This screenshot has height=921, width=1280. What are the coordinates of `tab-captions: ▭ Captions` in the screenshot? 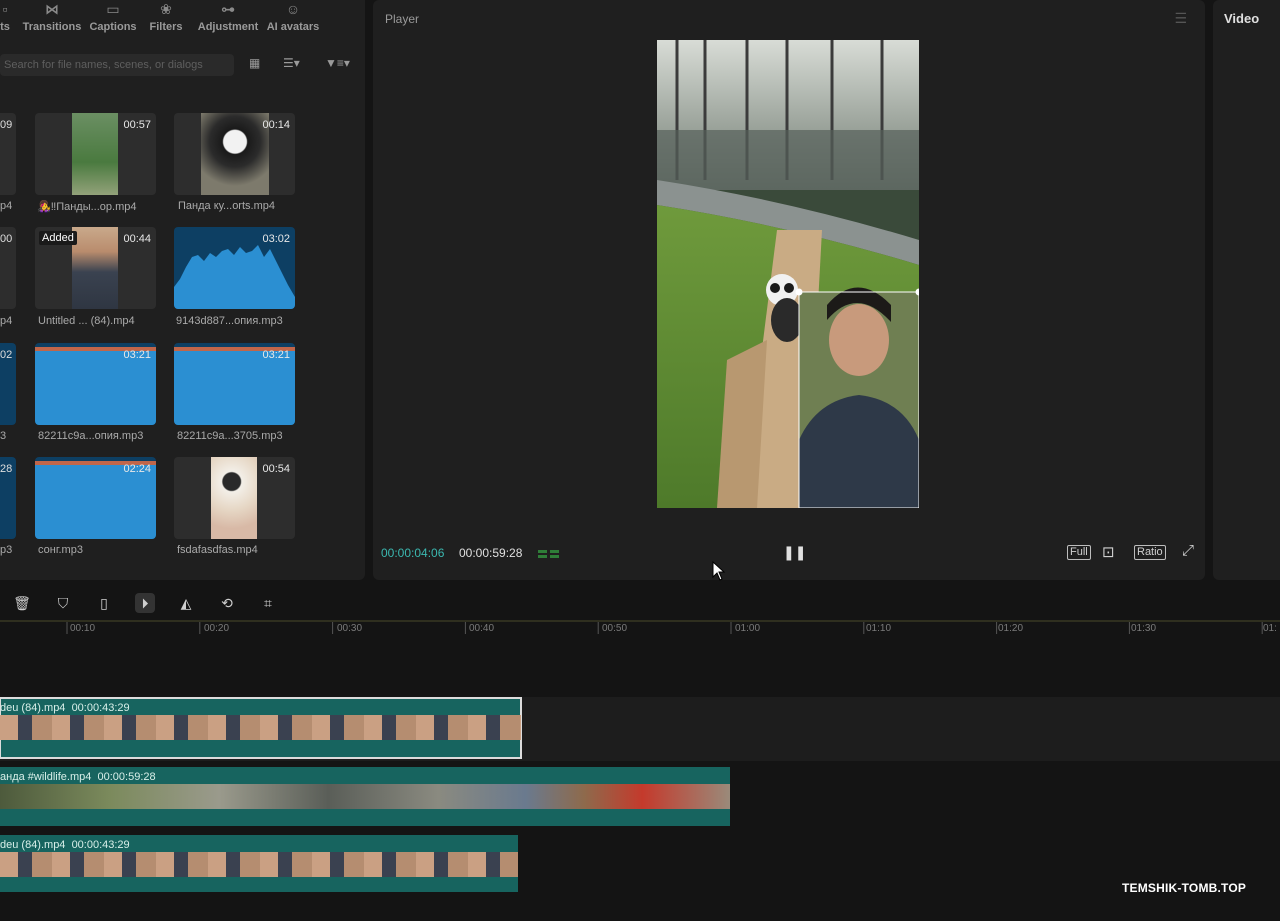 It's located at (113, 17).